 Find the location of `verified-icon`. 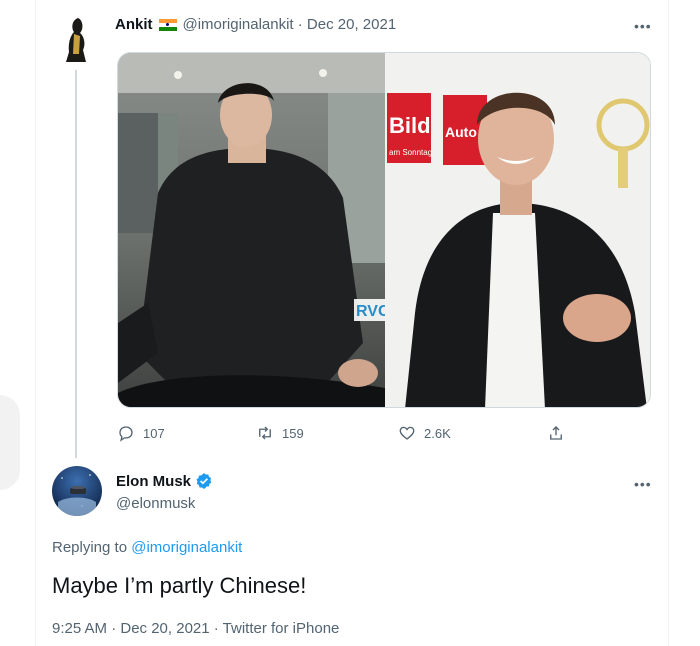

verified-icon is located at coordinates (204, 481).